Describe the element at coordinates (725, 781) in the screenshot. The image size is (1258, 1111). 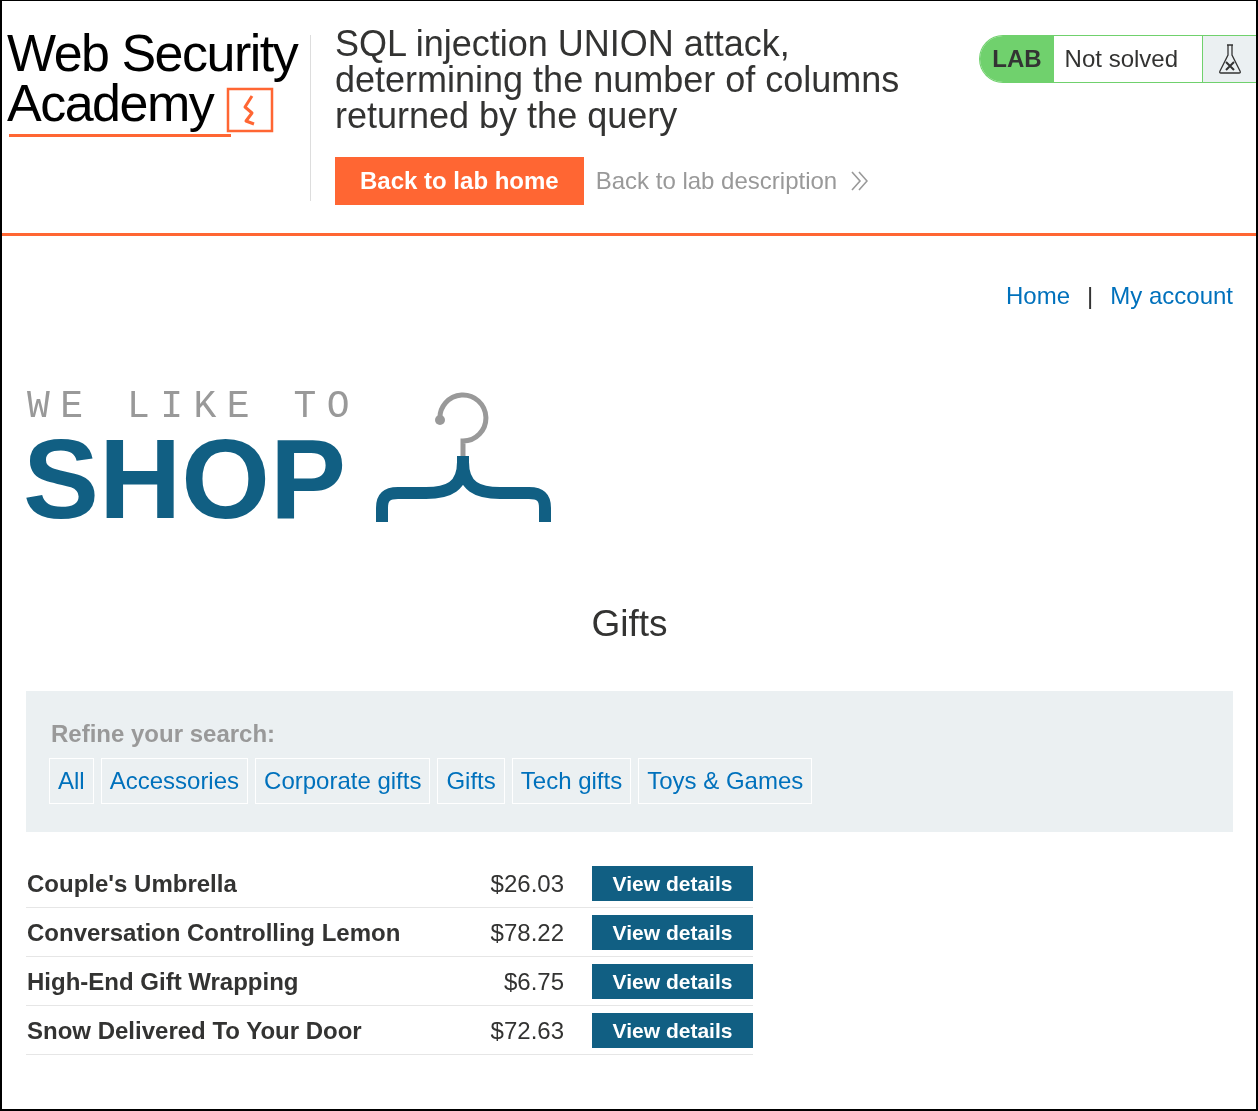
I see `category-filter: Toys & Games` at that location.